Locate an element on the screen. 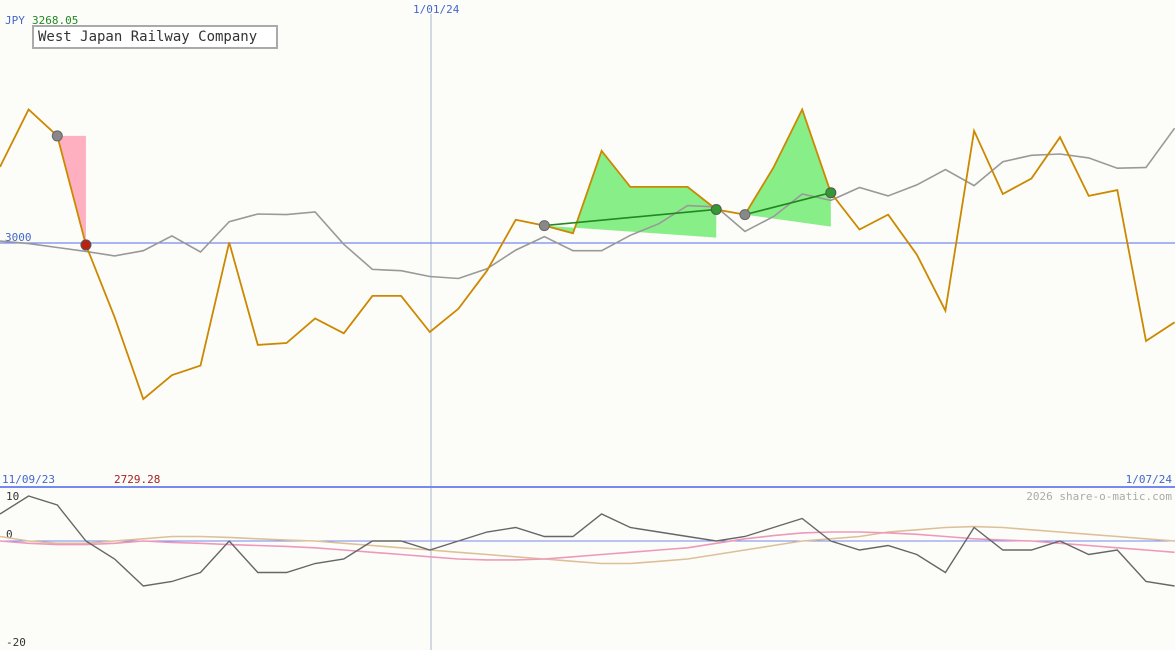 The image size is (1175, 650). start-date-label: 11/09/23 is located at coordinates (28, 479).